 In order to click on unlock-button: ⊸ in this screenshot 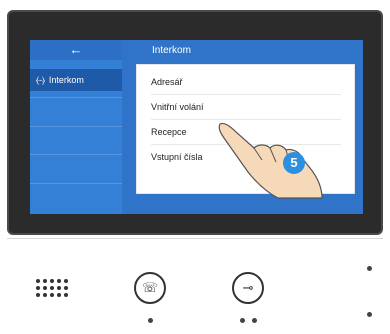, I will do `click(248, 288)`.